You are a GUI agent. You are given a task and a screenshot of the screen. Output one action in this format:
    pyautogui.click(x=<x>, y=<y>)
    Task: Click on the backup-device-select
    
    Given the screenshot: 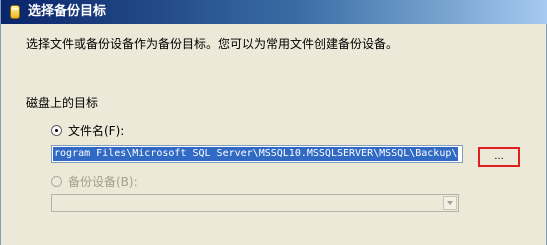 What is the action you would take?
    pyautogui.click(x=255, y=203)
    